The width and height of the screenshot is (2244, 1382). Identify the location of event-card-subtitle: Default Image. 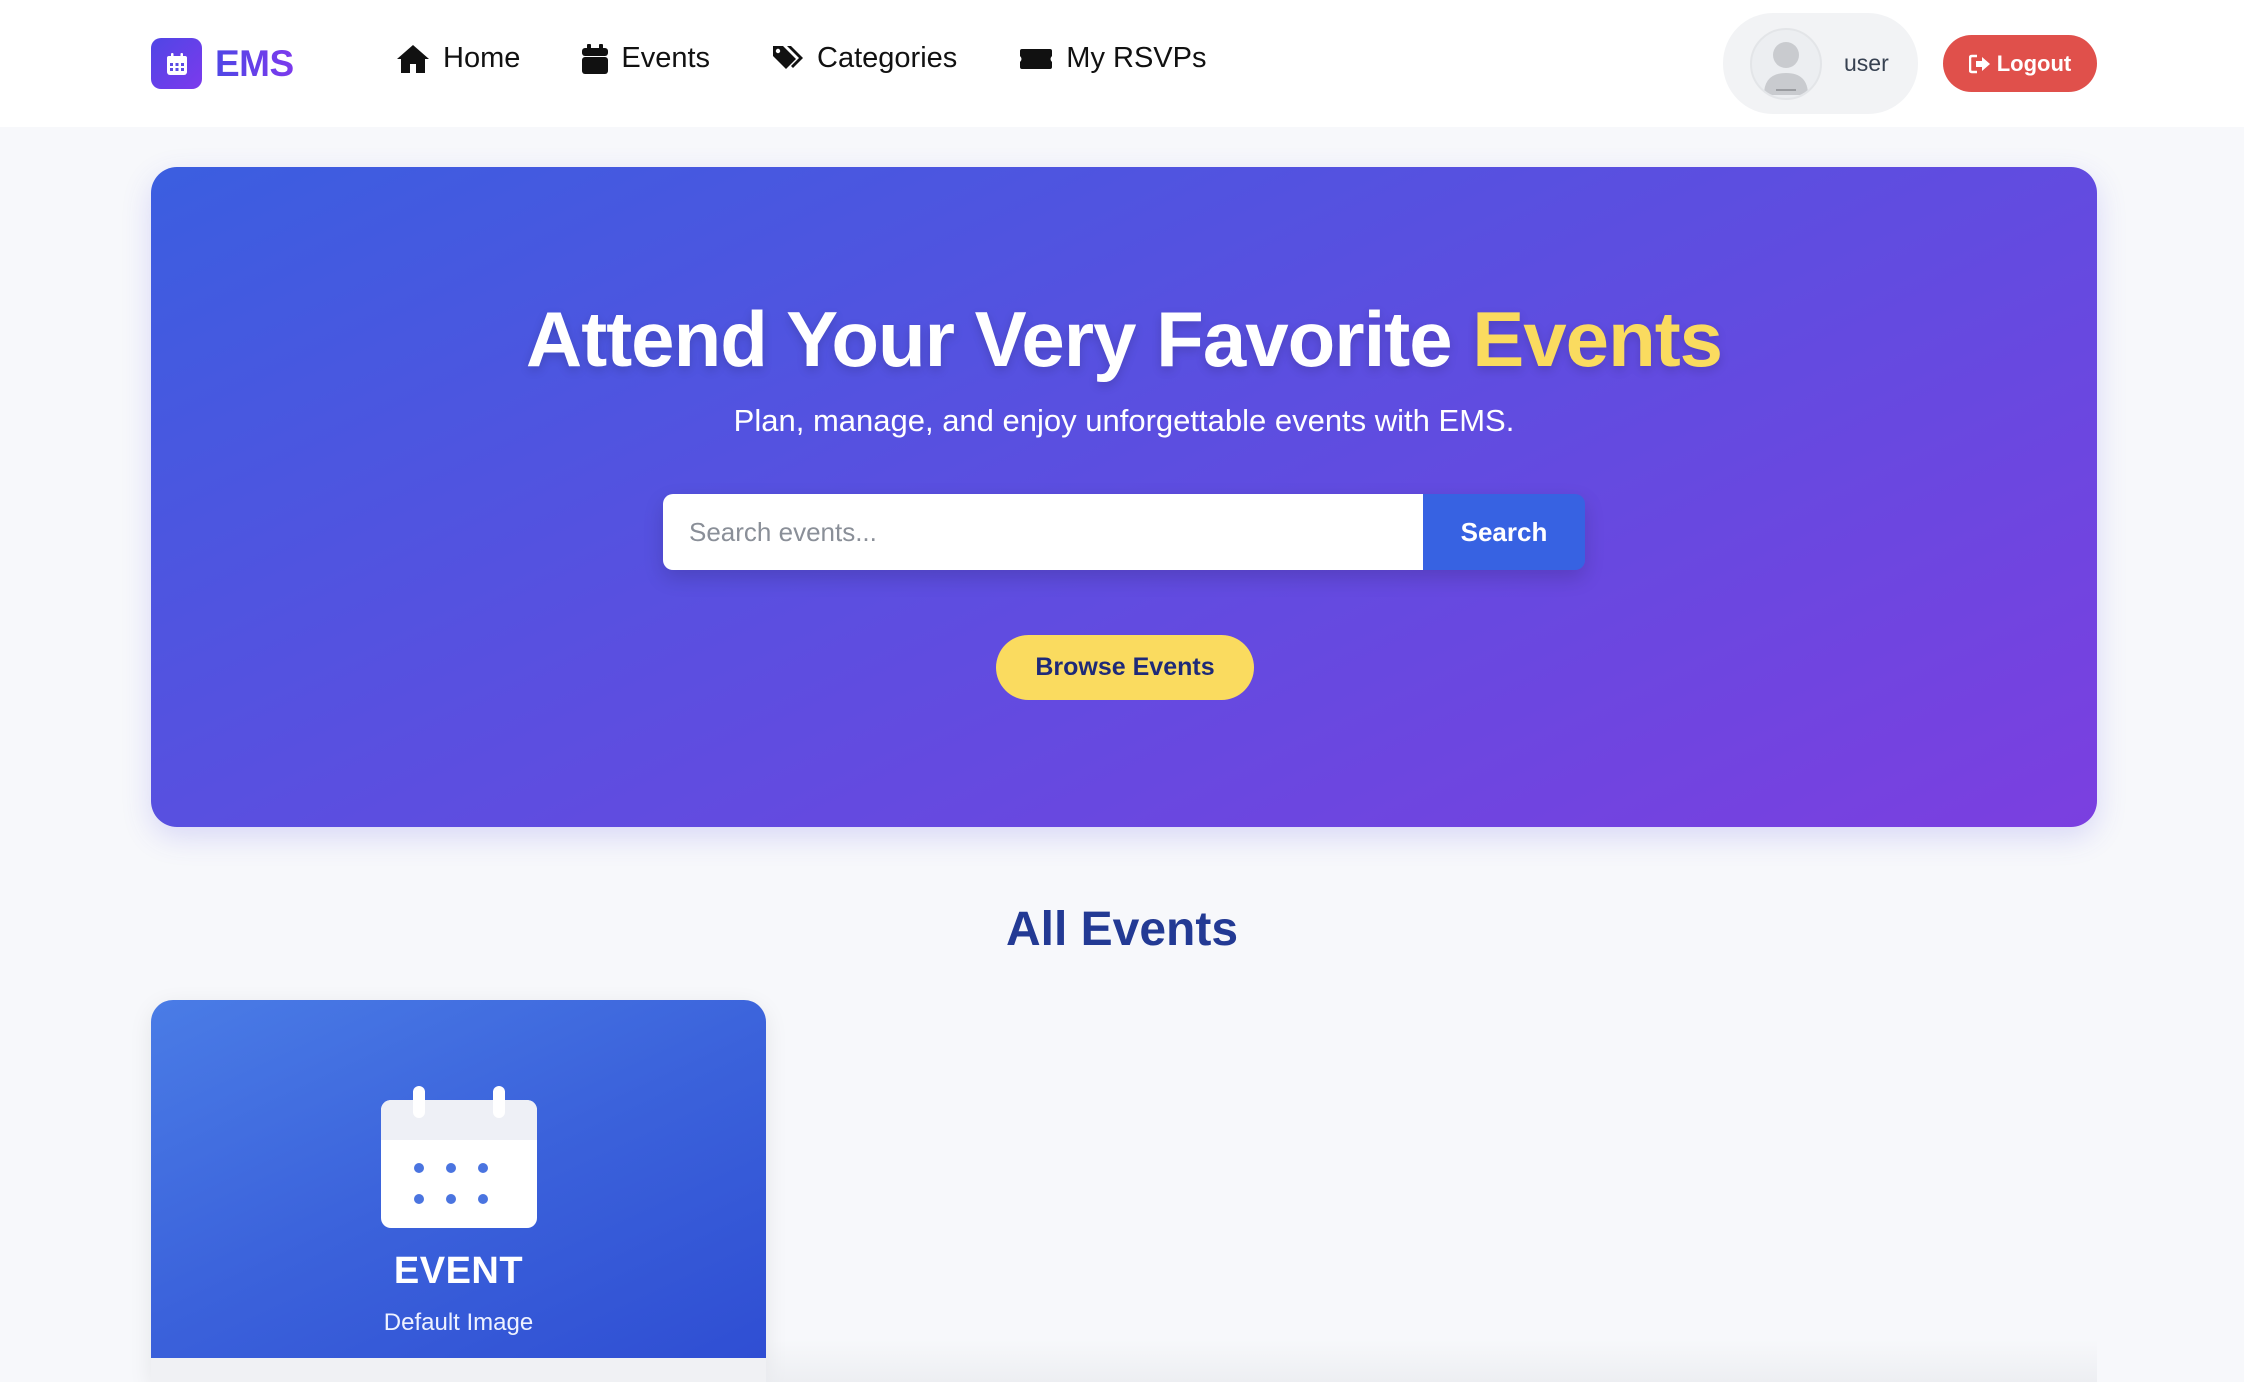
(458, 1322).